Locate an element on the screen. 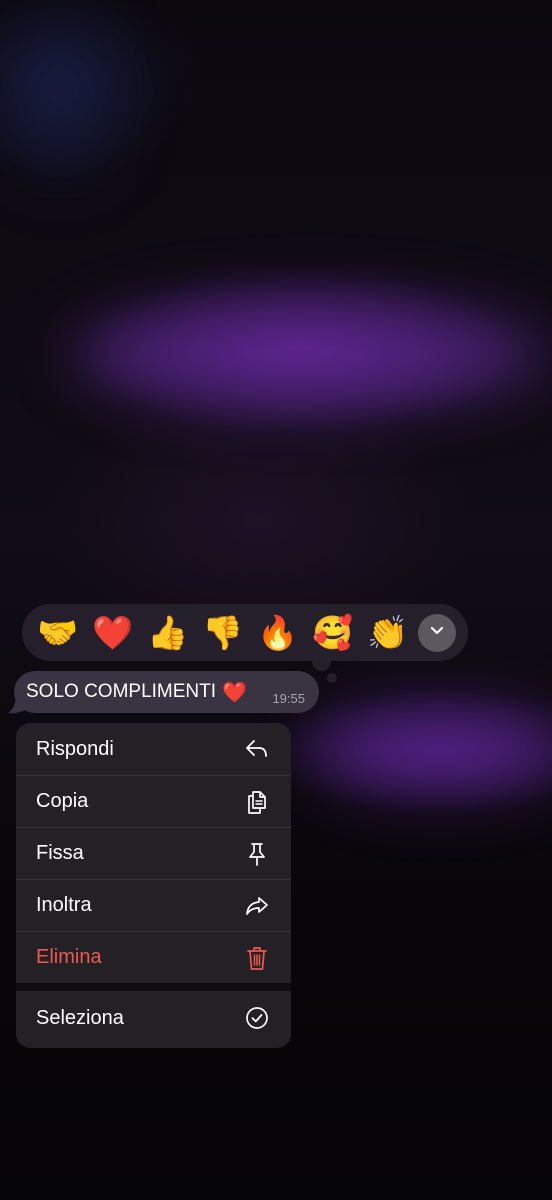 Image resolution: width=552 pixels, height=1200 pixels. chevron-down-icon is located at coordinates (437, 632).